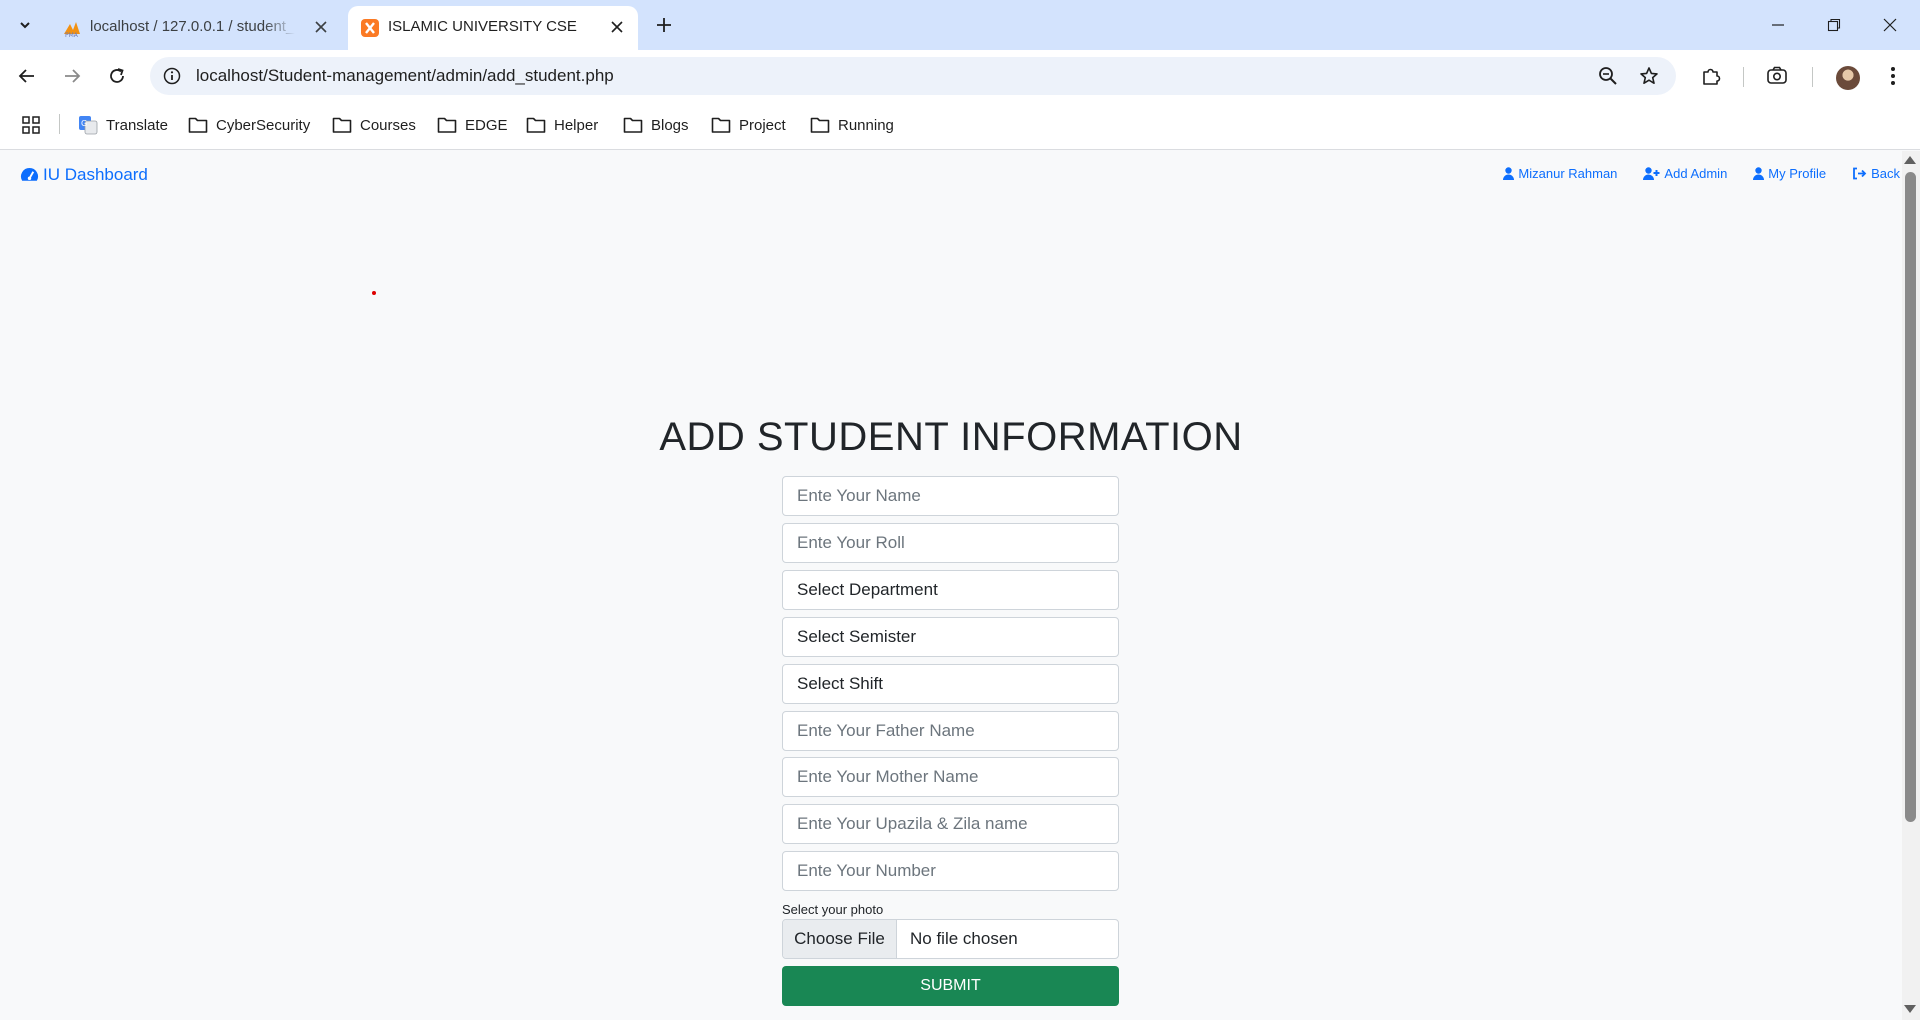  What do you see at coordinates (172, 76) in the screenshot?
I see `site-info-icon` at bounding box center [172, 76].